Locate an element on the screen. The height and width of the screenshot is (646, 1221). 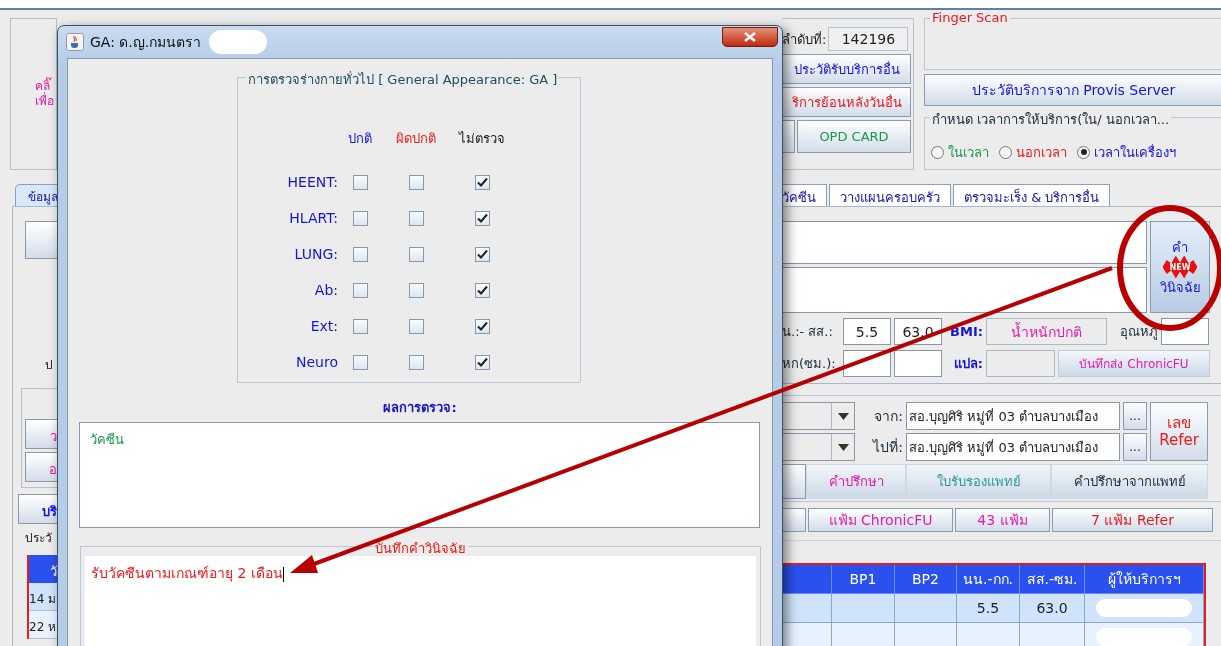
hint-text: เพื่อ is located at coordinates (45, 101).